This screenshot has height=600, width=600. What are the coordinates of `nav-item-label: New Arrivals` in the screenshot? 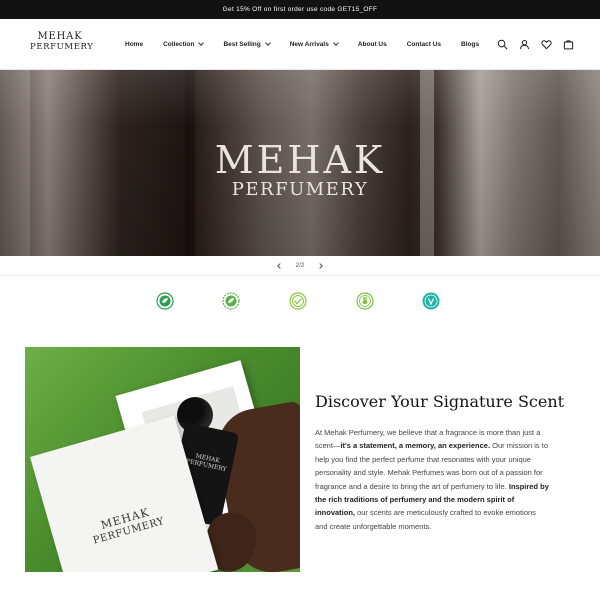 It's located at (309, 44).